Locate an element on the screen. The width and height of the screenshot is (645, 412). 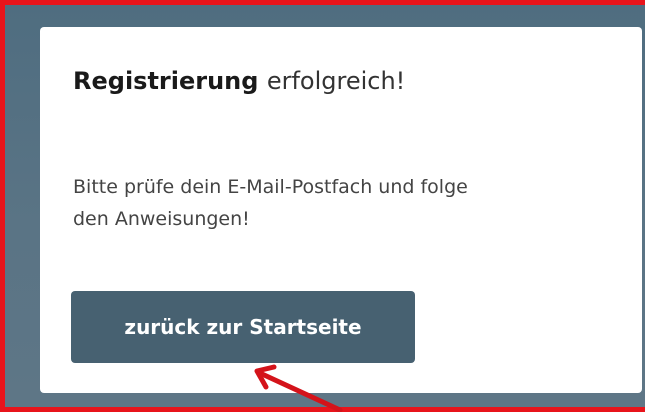
back-to-home-button: zurück zur Startseite is located at coordinates (243, 327).